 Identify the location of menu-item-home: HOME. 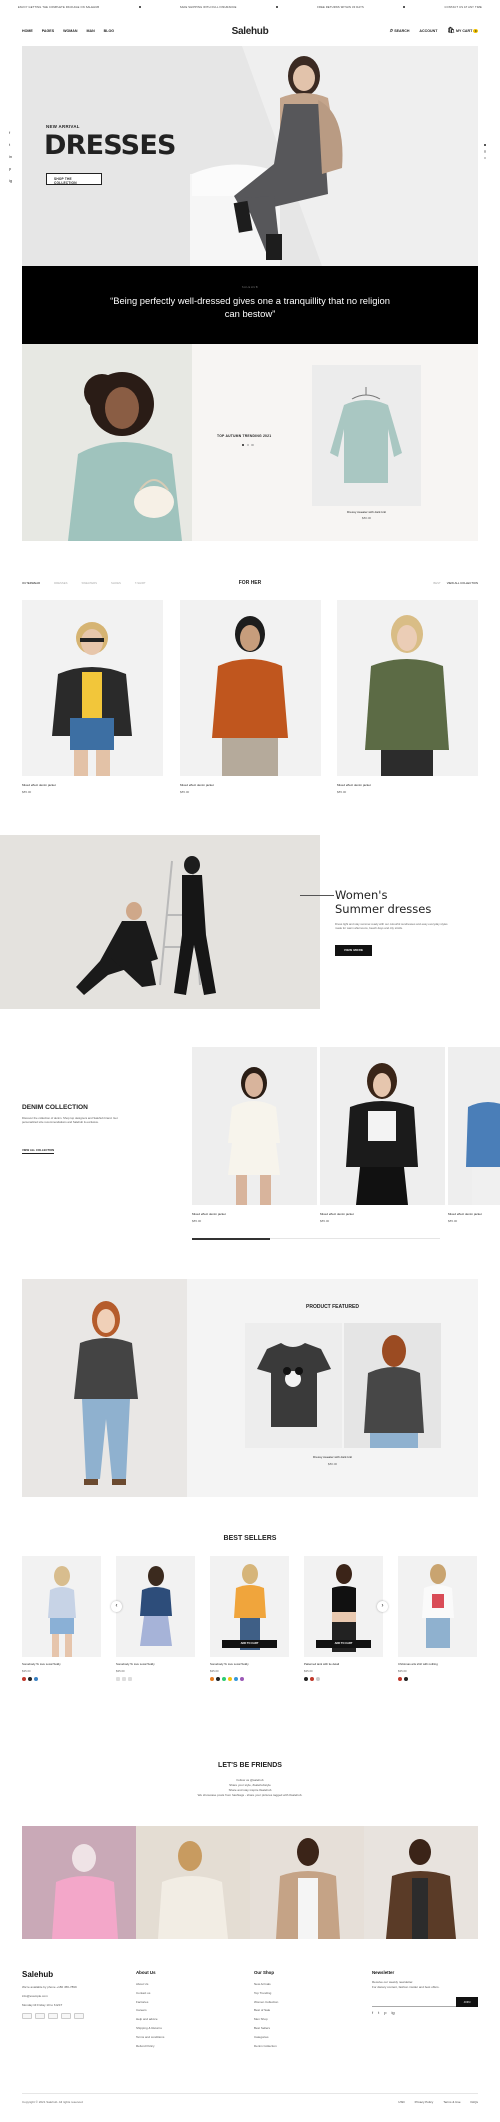
(27, 31).